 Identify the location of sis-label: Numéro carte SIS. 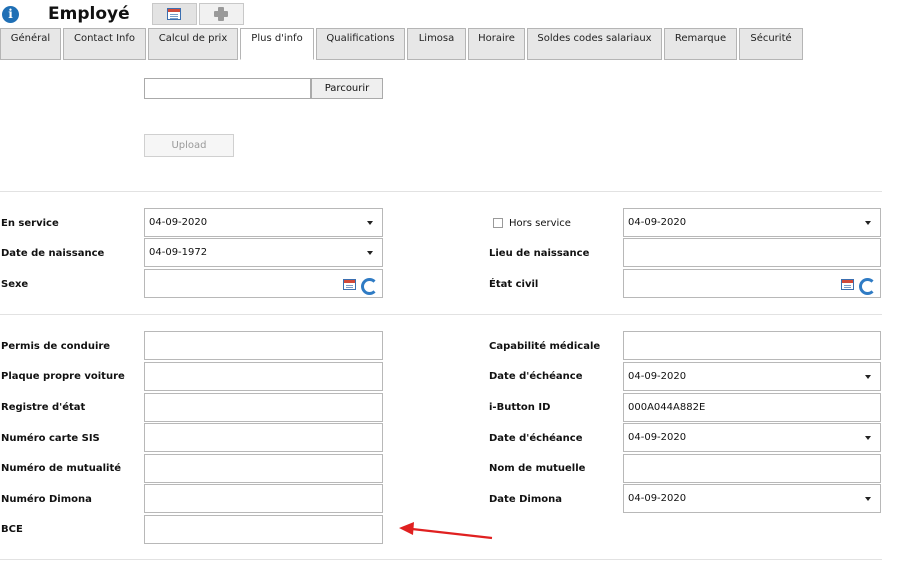
(50, 438).